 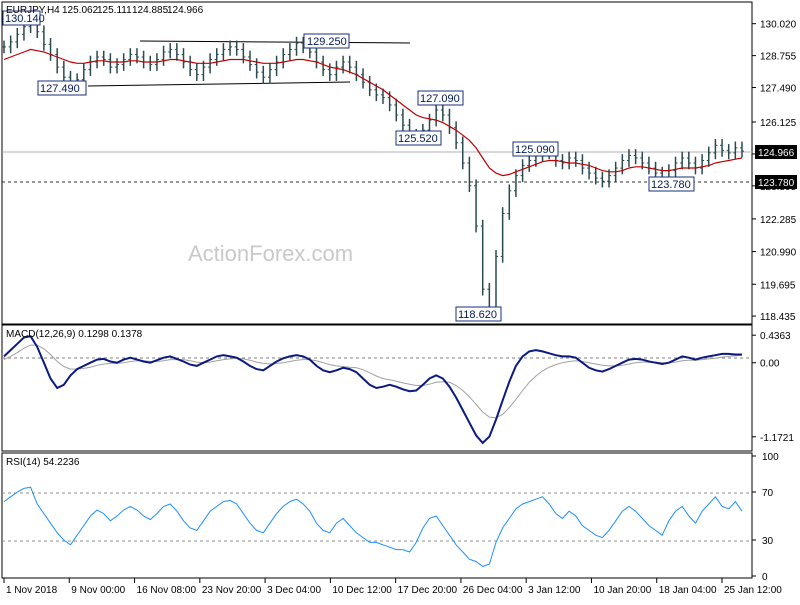 I want to click on time-tick-label: 9 Nov 00:00, so click(x=98, y=590).